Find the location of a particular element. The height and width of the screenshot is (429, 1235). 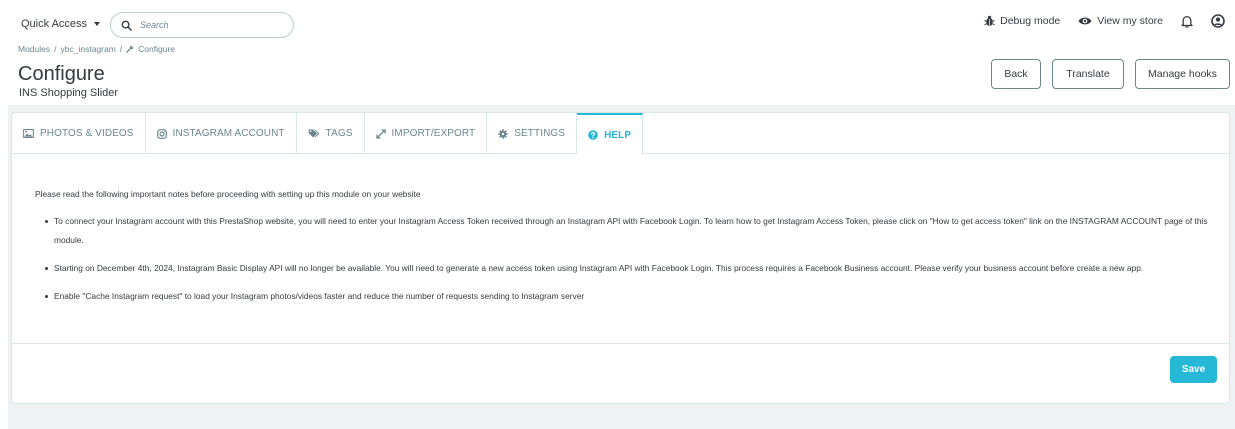

save-button: Save is located at coordinates (1193, 369).